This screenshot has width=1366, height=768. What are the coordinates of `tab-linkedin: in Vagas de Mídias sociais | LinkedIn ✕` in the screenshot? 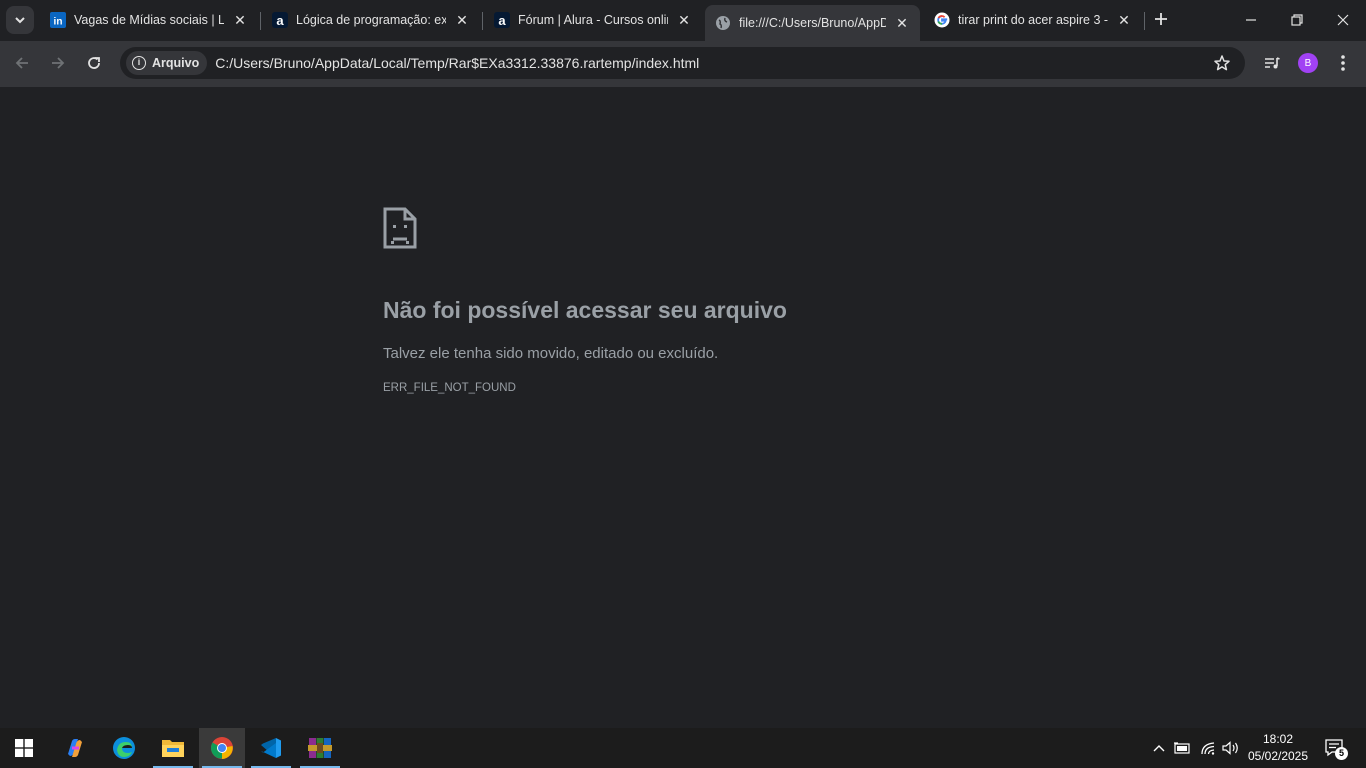 It's located at (149, 20).